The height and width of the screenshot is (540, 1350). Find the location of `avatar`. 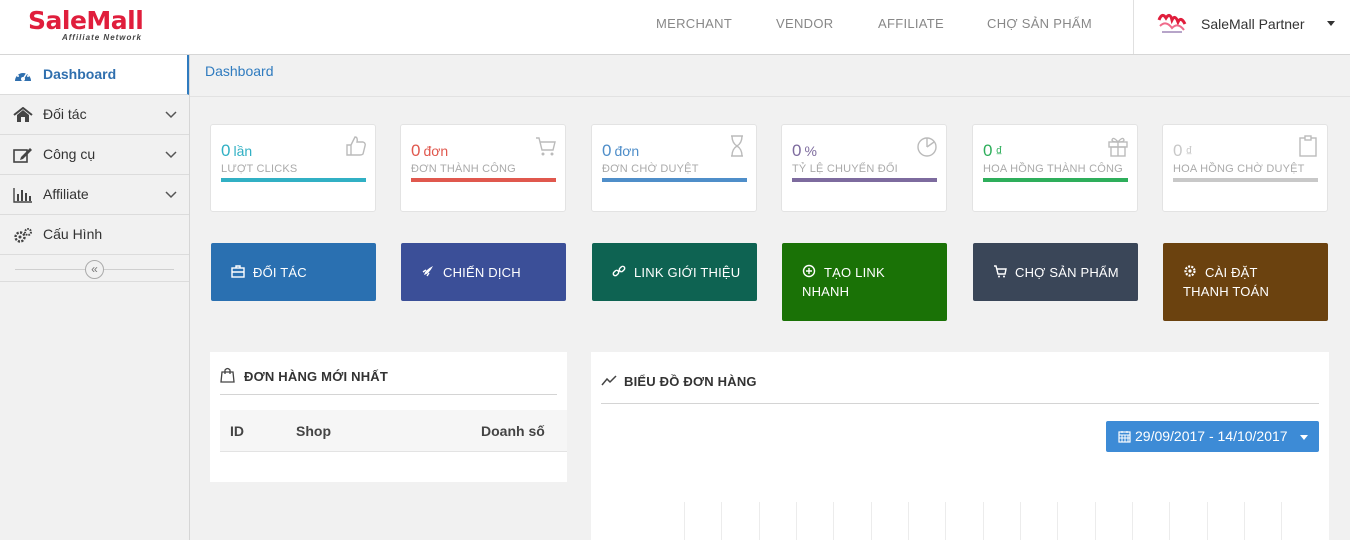

avatar is located at coordinates (1172, 24).